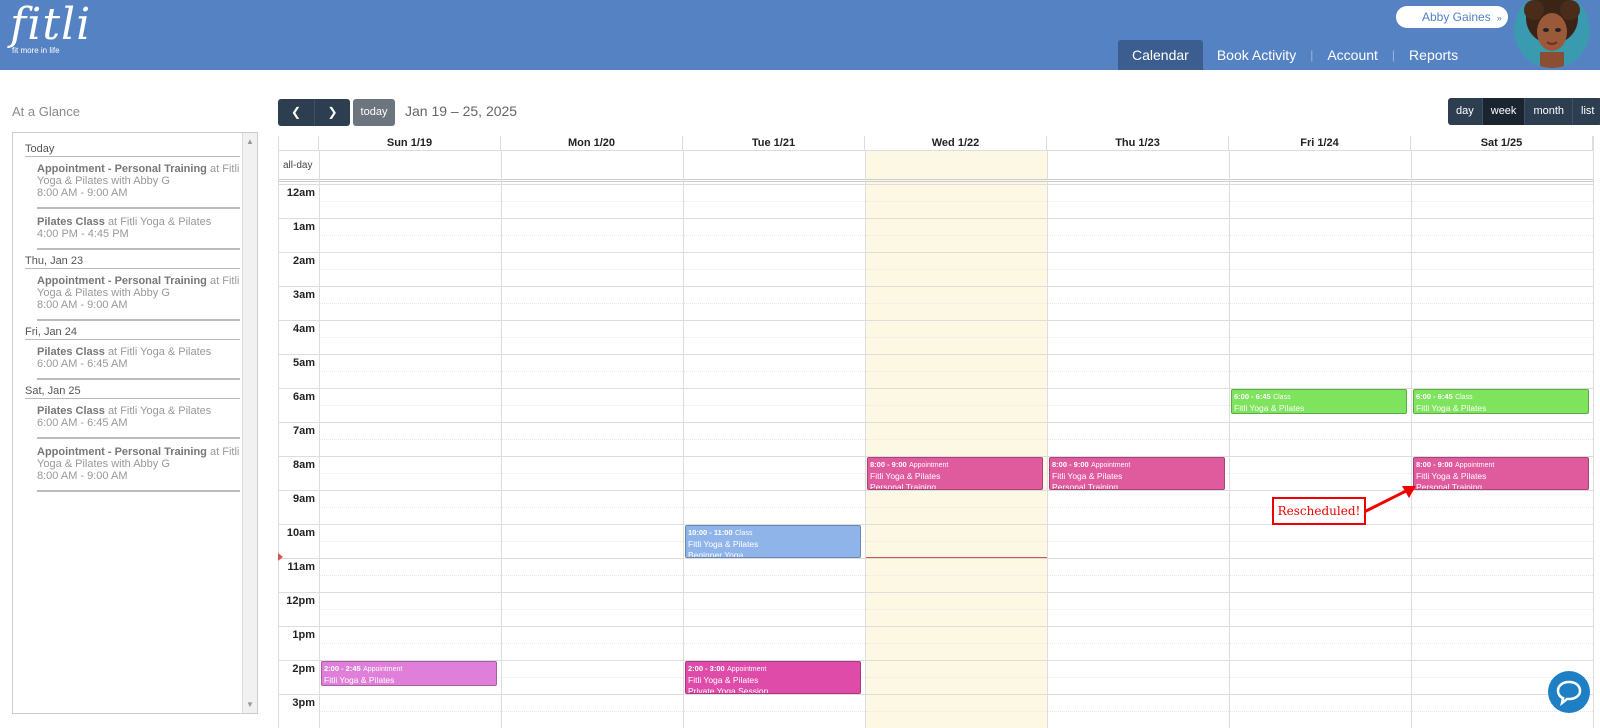 Image resolution: width=1600 pixels, height=728 pixels. What do you see at coordinates (1320, 143) in the screenshot?
I see `day-column-header: Fri 1/24` at bounding box center [1320, 143].